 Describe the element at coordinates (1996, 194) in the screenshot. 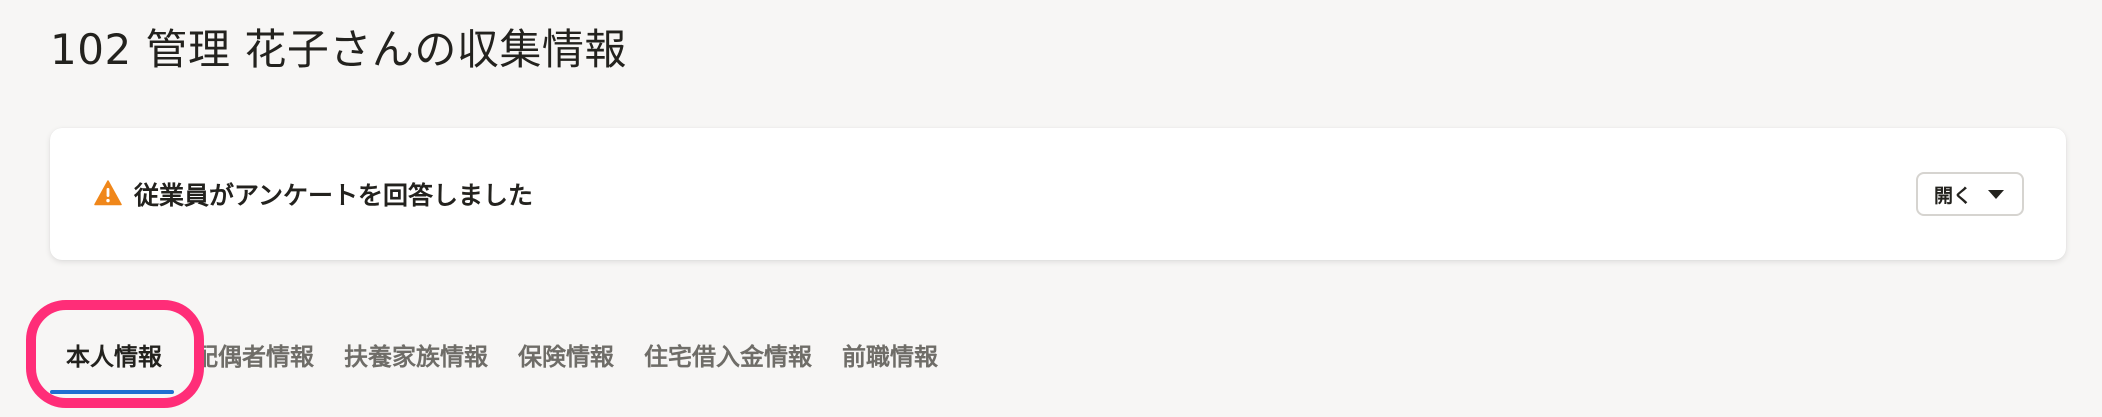

I see `caret-down-icon` at that location.